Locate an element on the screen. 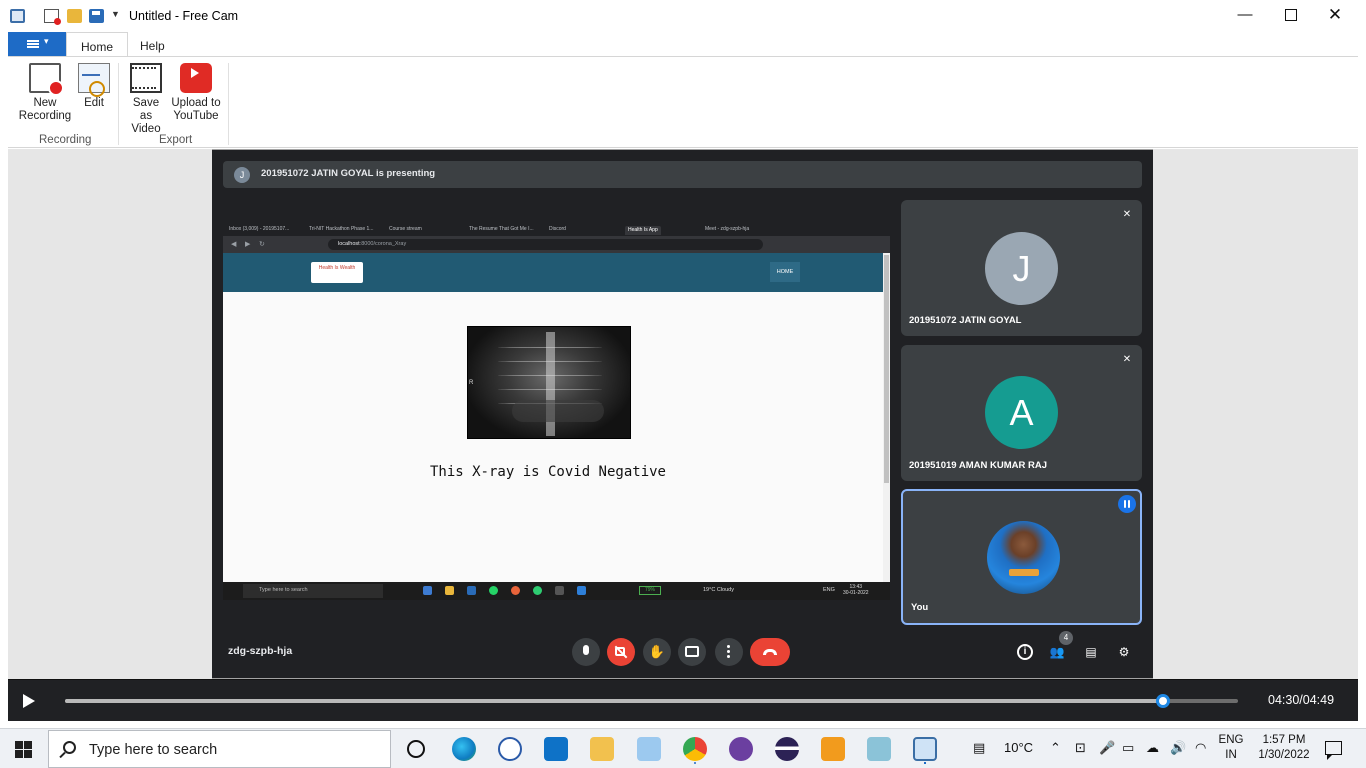 The height and width of the screenshot is (768, 1366). wifi-icon: ◠ is located at coordinates (1200, 748).